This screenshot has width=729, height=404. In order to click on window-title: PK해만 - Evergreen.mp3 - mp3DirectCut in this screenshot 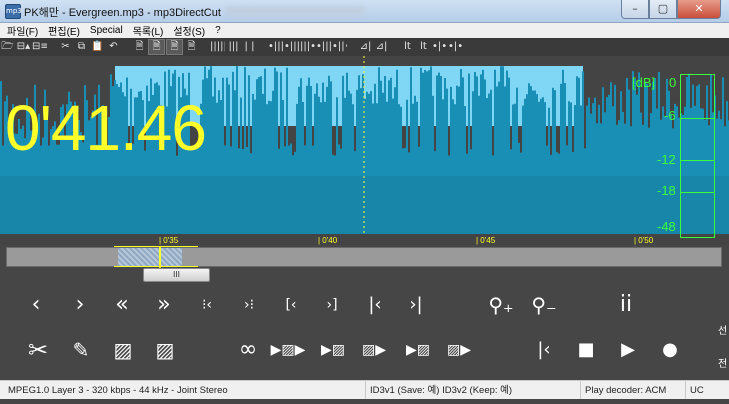, I will do `click(122, 13)`.